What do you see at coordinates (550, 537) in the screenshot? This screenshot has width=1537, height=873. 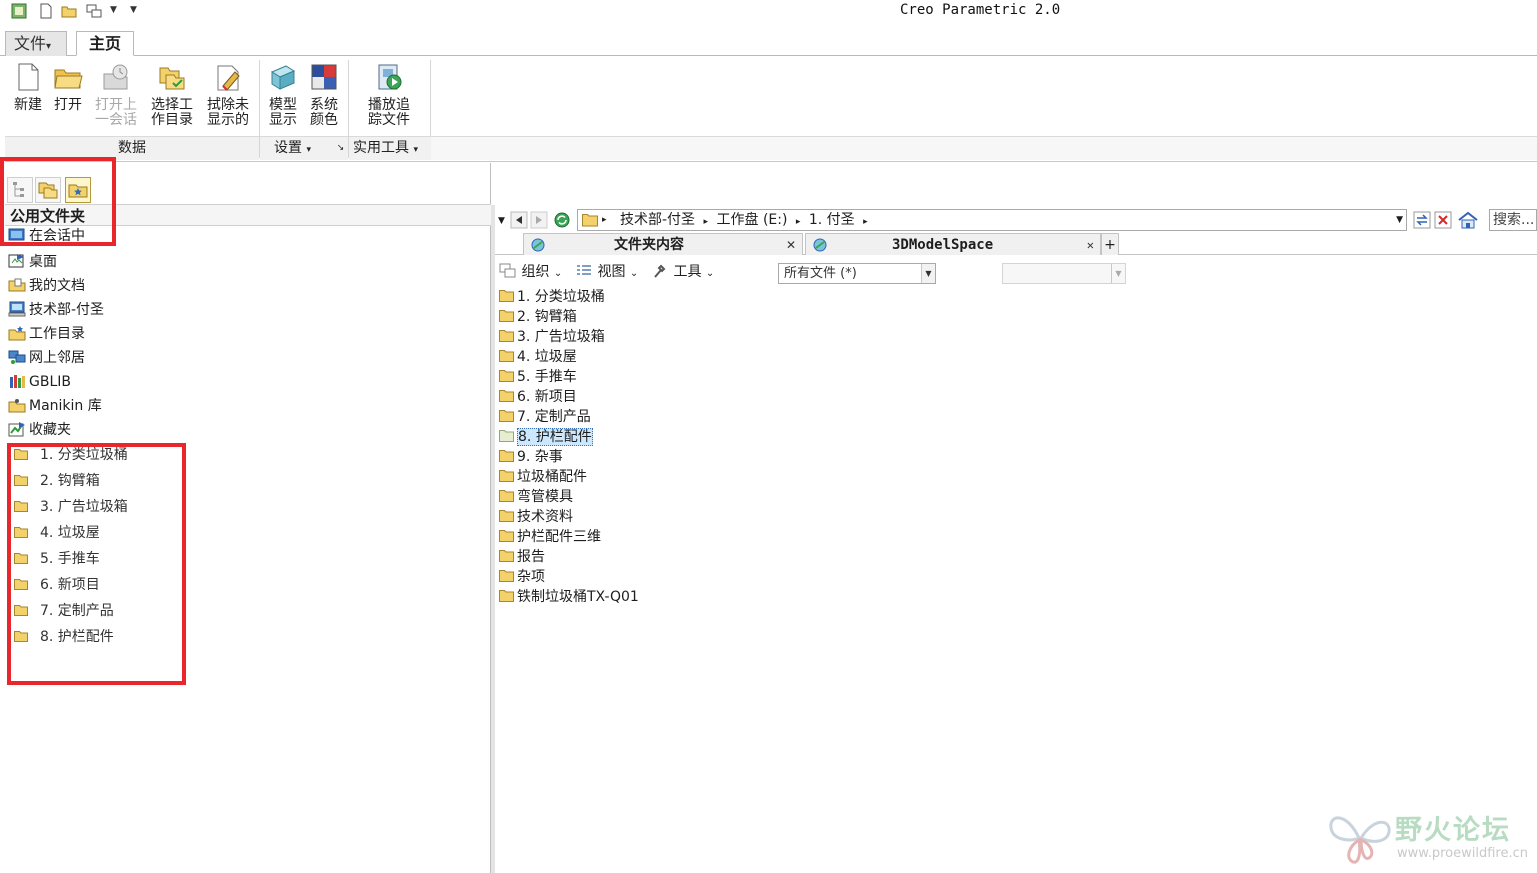 I see `list-item: 护栏配件三维` at bounding box center [550, 537].